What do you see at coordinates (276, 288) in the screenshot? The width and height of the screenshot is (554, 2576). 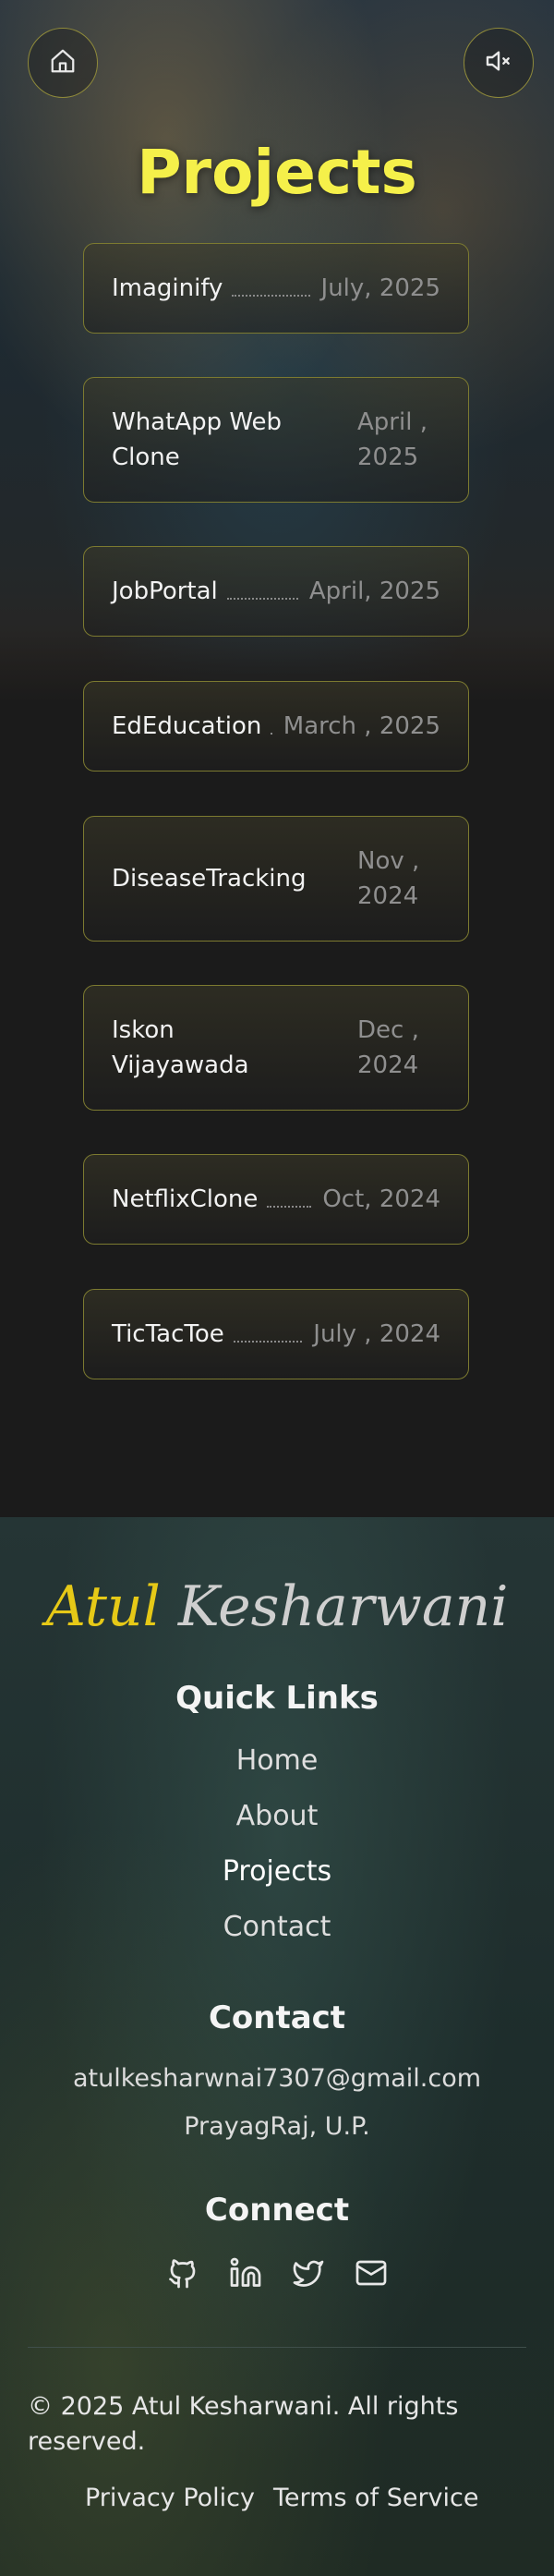 I see `project-card: Imaginify July, 2025` at bounding box center [276, 288].